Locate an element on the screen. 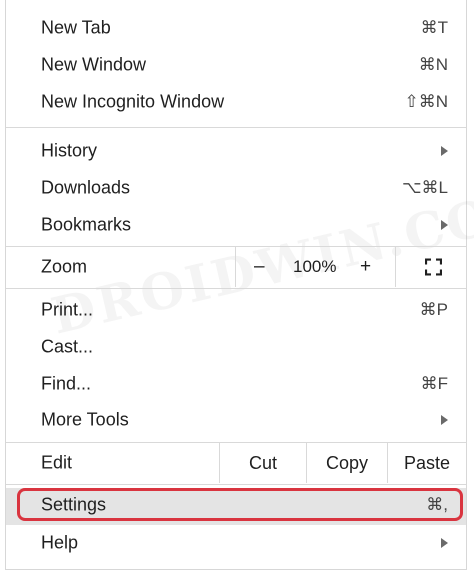 This screenshot has width=474, height=573. menu-item-more-tools: More Tools is located at coordinates (236, 420).